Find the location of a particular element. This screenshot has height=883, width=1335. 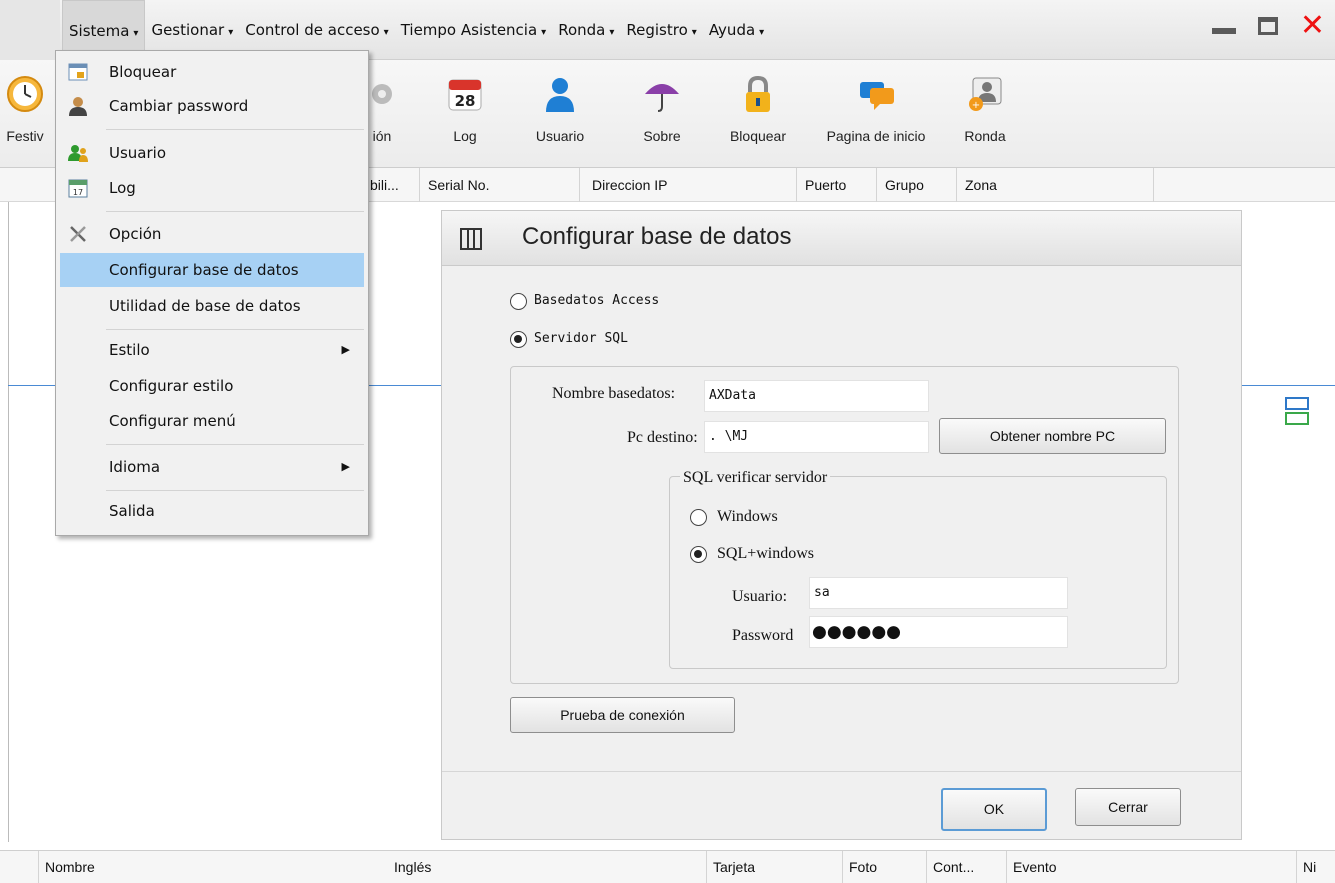

menu-item-idioma: Idioma ▶ is located at coordinates (212, 467).